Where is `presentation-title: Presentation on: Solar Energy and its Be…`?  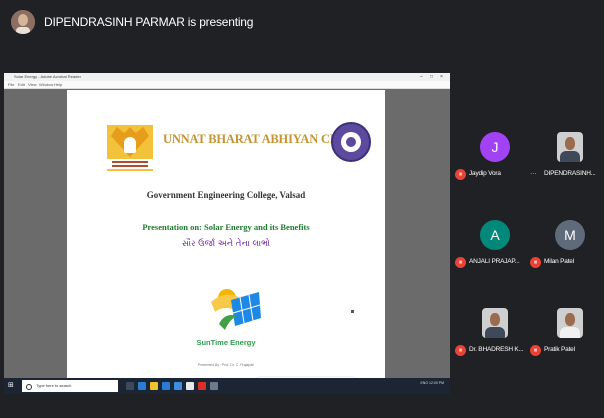 presentation-title: Presentation on: Solar Energy and its Be… is located at coordinates (226, 227).